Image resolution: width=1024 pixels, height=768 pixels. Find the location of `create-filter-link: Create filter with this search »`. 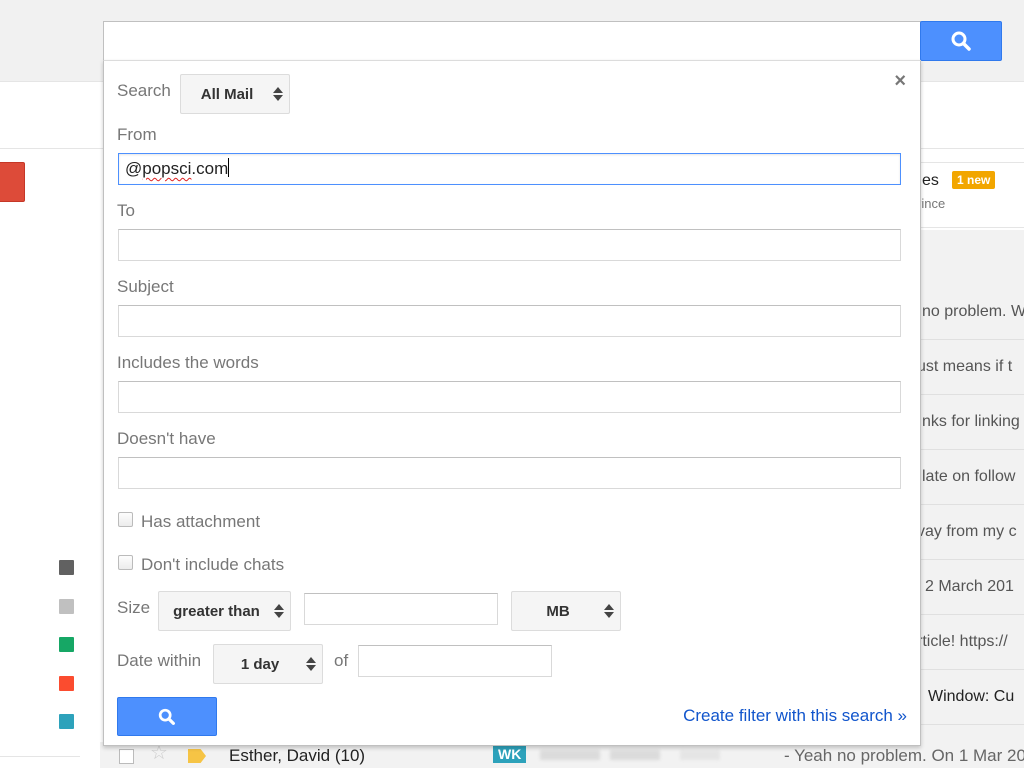

create-filter-link: Create filter with this search » is located at coordinates (795, 716).